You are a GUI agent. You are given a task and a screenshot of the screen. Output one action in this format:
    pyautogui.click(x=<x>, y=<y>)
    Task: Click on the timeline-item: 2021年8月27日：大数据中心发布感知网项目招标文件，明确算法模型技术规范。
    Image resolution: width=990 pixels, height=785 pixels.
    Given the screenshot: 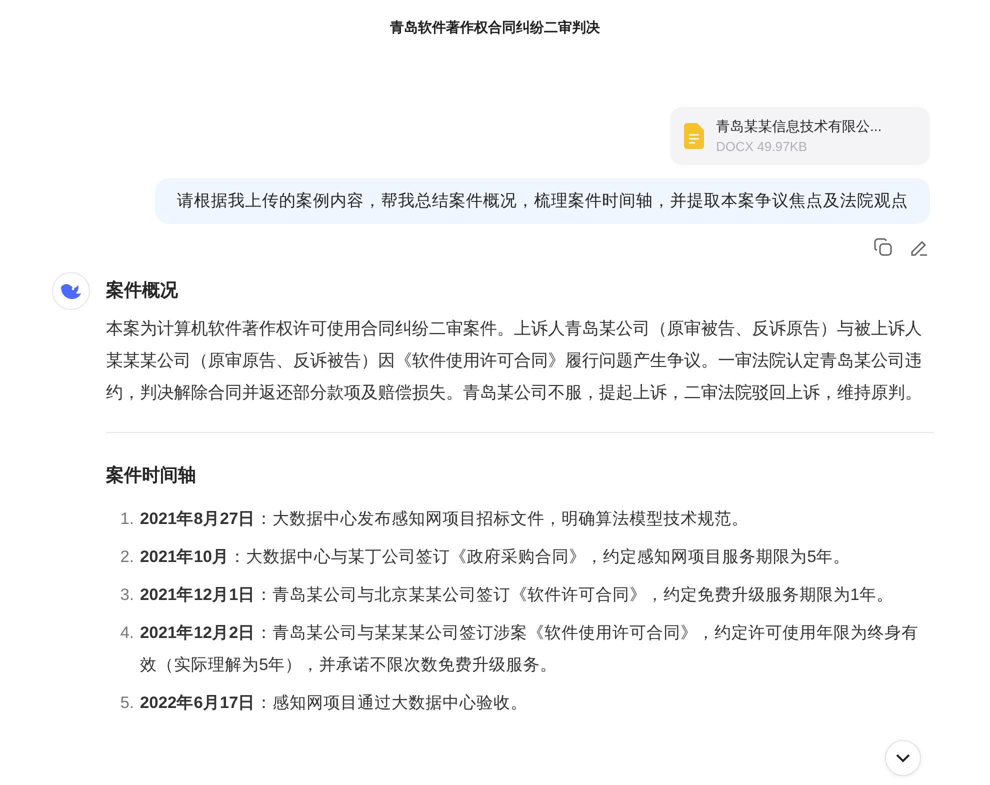 What is the action you would take?
    pyautogui.click(x=444, y=519)
    